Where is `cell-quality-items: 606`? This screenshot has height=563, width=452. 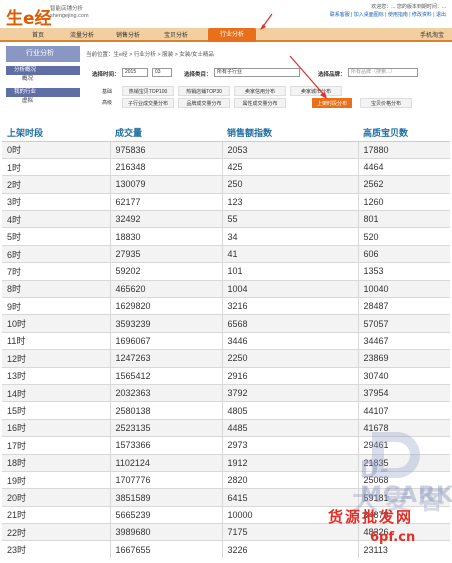 cell-quality-items: 606 is located at coordinates (403, 253).